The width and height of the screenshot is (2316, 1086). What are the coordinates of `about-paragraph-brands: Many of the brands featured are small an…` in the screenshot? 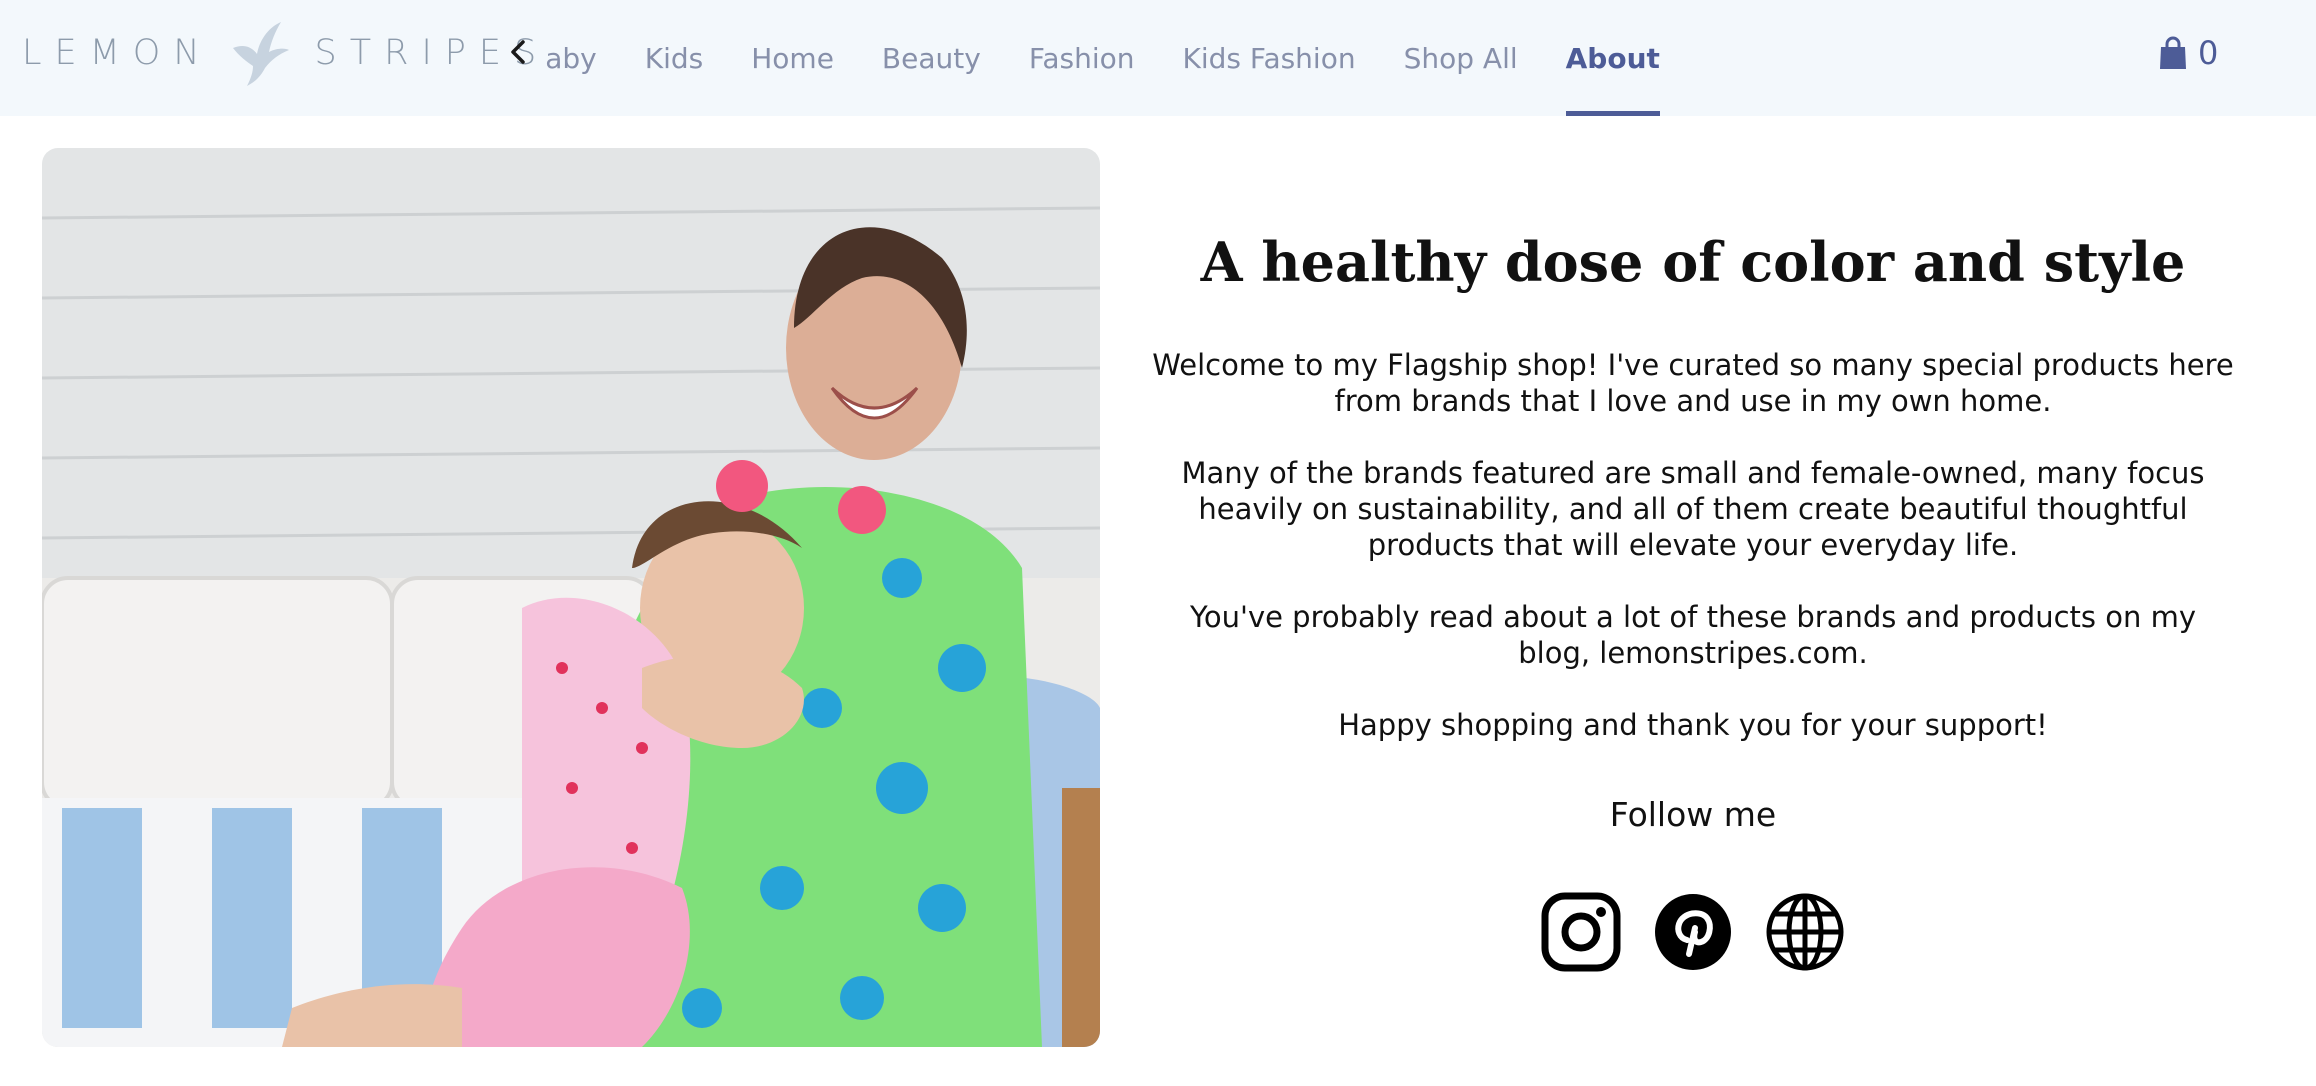 It's located at (1693, 508).